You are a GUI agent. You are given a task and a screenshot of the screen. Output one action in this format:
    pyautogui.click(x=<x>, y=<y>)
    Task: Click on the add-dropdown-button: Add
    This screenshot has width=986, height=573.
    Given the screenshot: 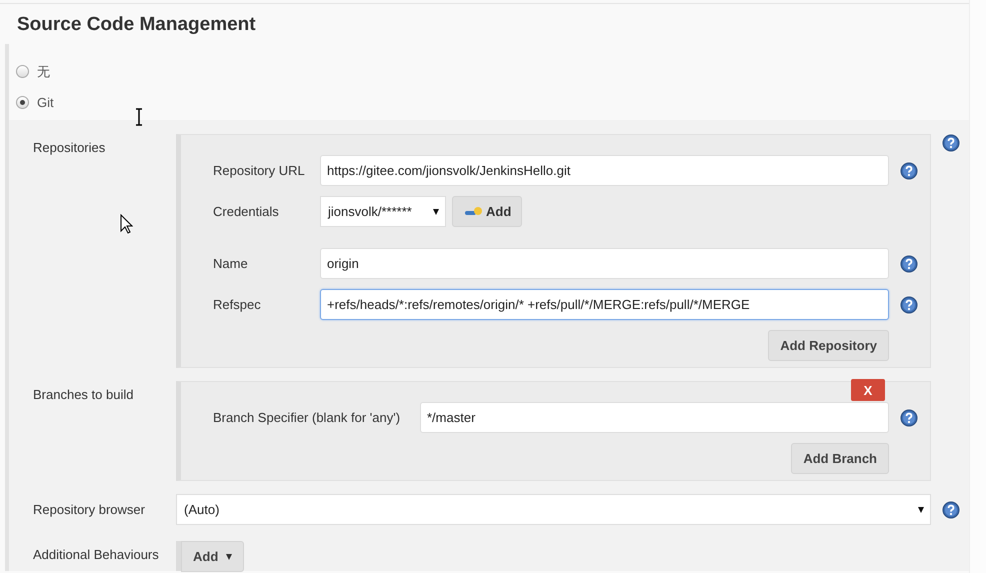 What is the action you would take?
    pyautogui.click(x=212, y=556)
    